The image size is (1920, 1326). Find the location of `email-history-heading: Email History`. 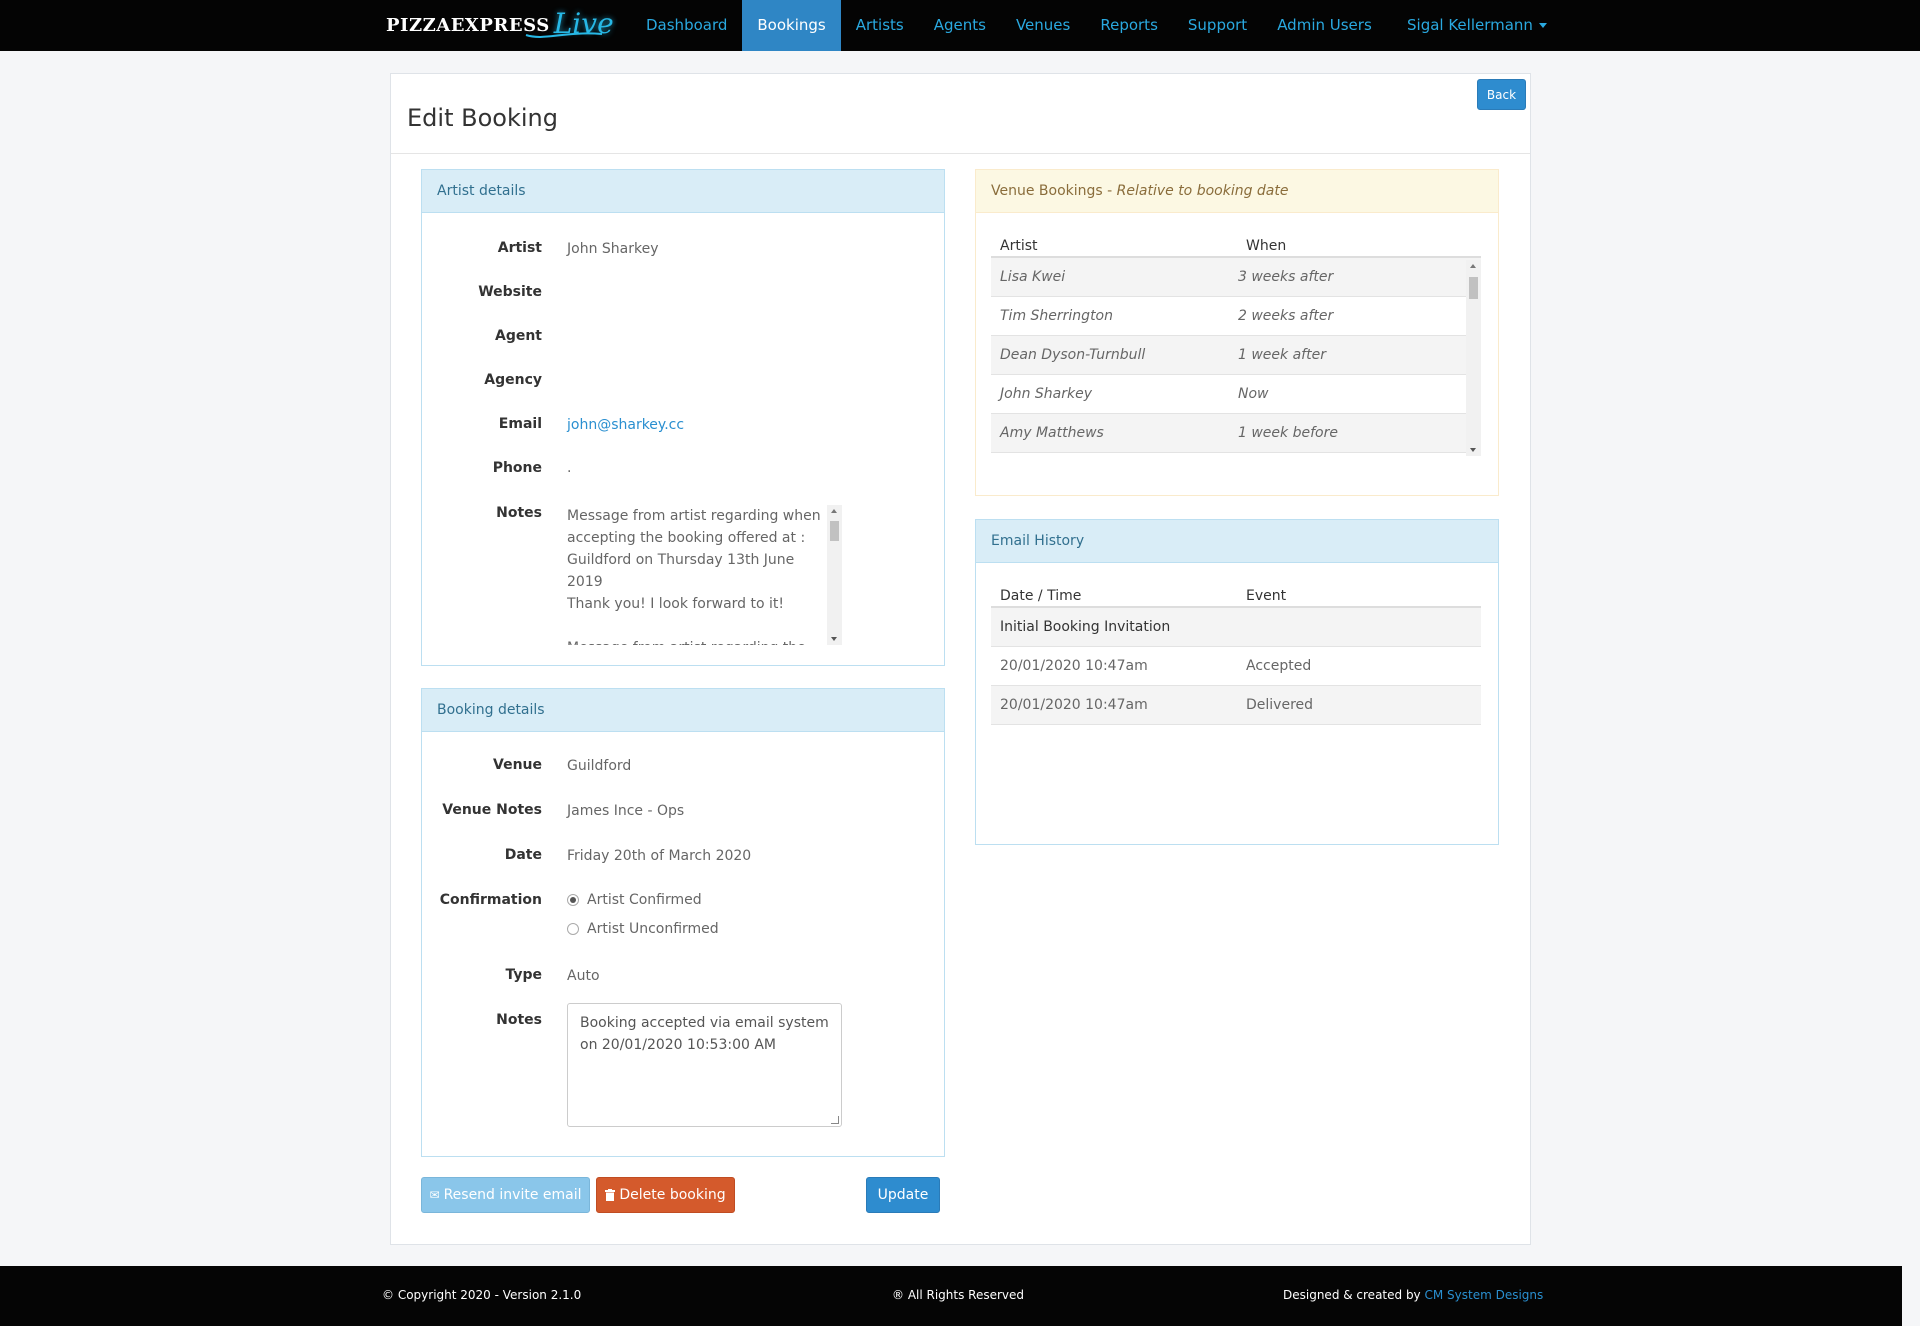

email-history-heading: Email History is located at coordinates (1237, 541).